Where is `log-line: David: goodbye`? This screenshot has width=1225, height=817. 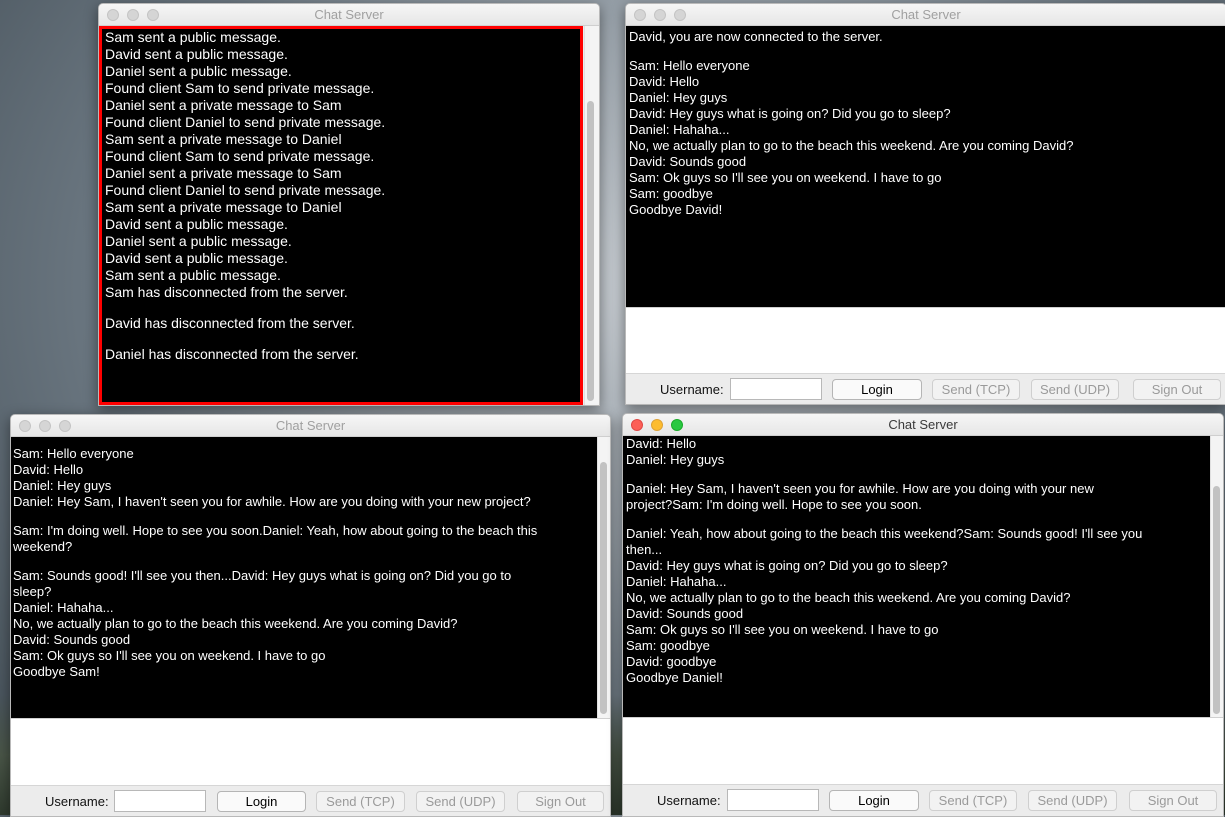
log-line: David: goodbye is located at coordinates (671, 661).